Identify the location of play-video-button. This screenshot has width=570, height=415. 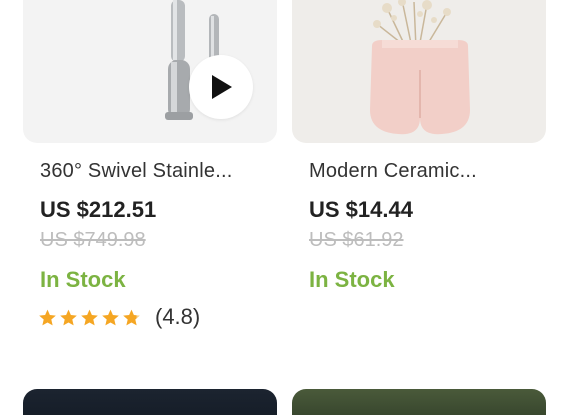
(221, 87).